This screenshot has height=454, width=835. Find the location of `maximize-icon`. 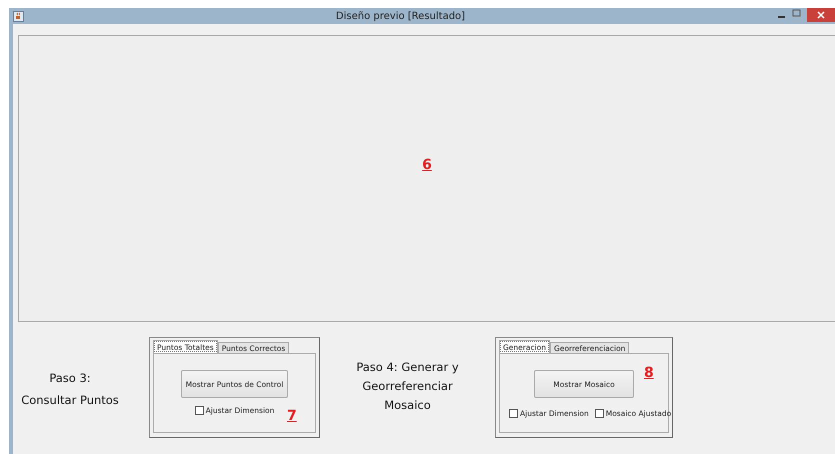

maximize-icon is located at coordinates (796, 13).